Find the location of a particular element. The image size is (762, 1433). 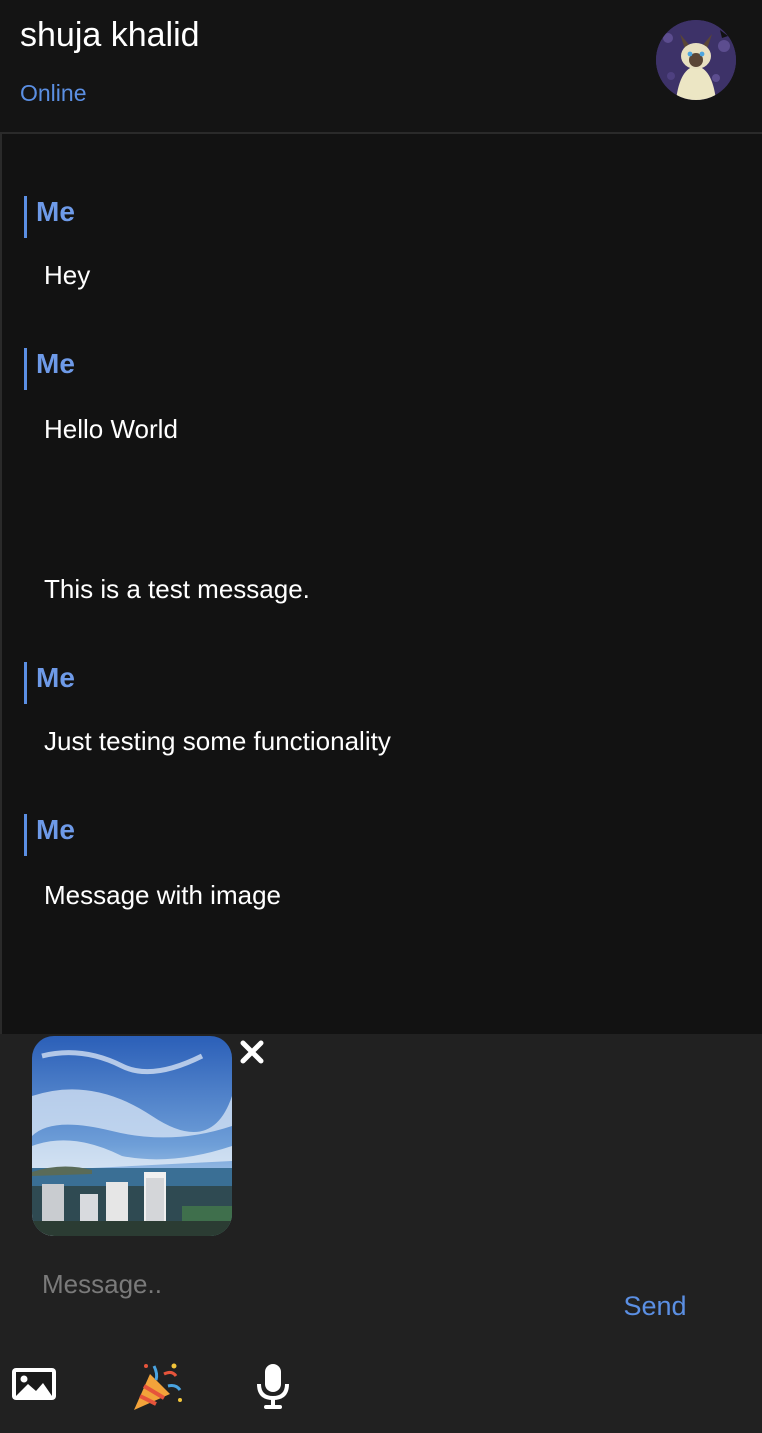

contact-name: shuja khalid is located at coordinates (110, 35).